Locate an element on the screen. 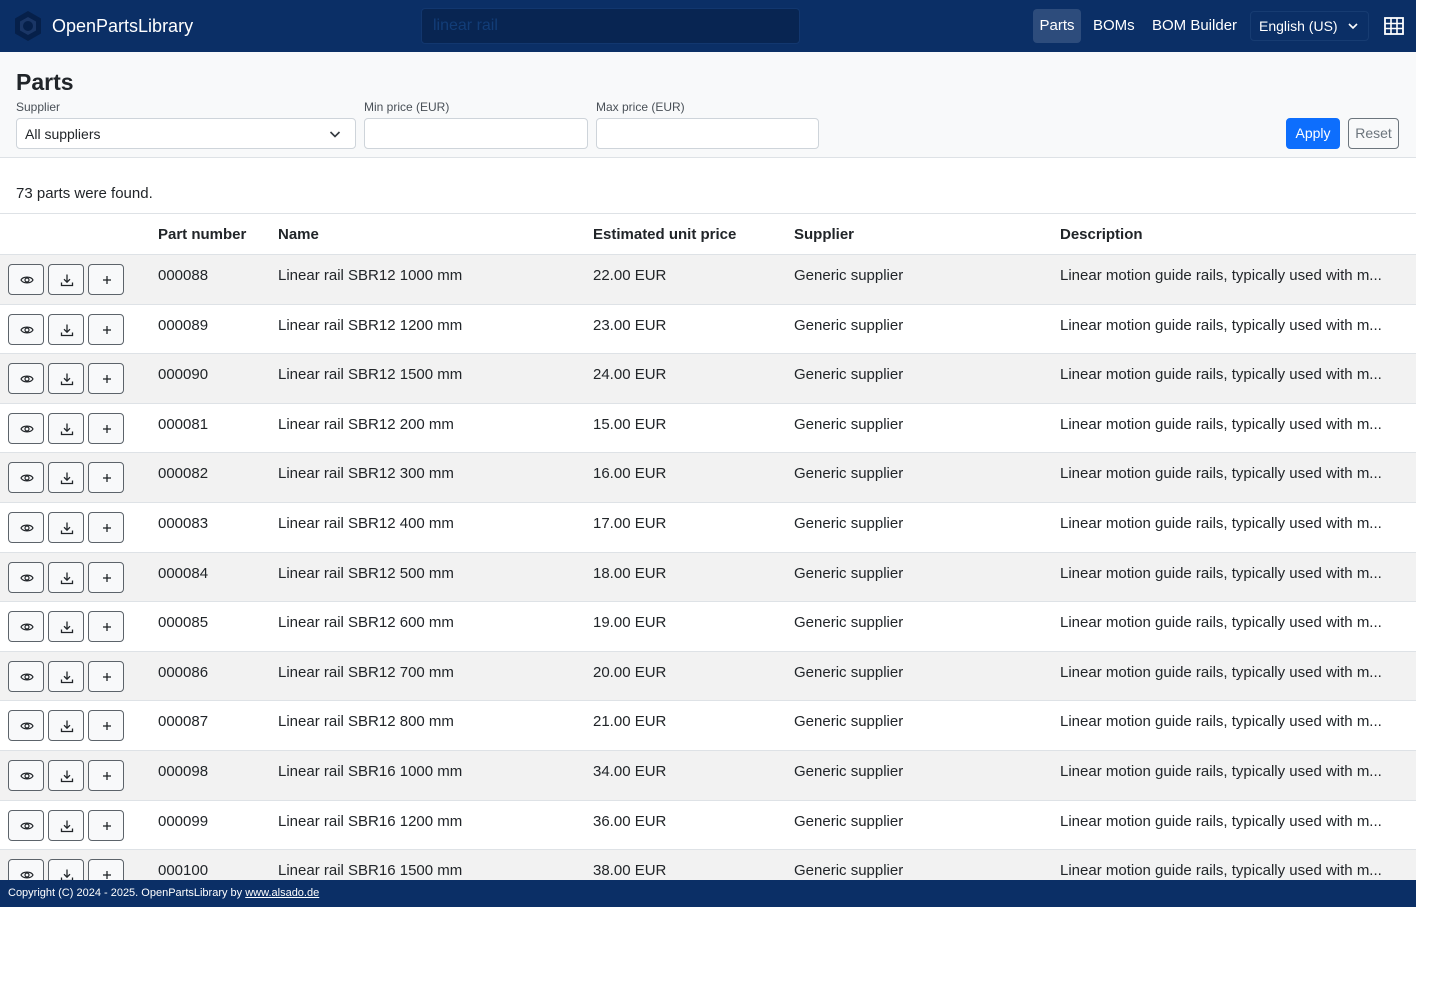 The width and height of the screenshot is (1440, 1000). header-supplier: Supplier is located at coordinates (919, 234).